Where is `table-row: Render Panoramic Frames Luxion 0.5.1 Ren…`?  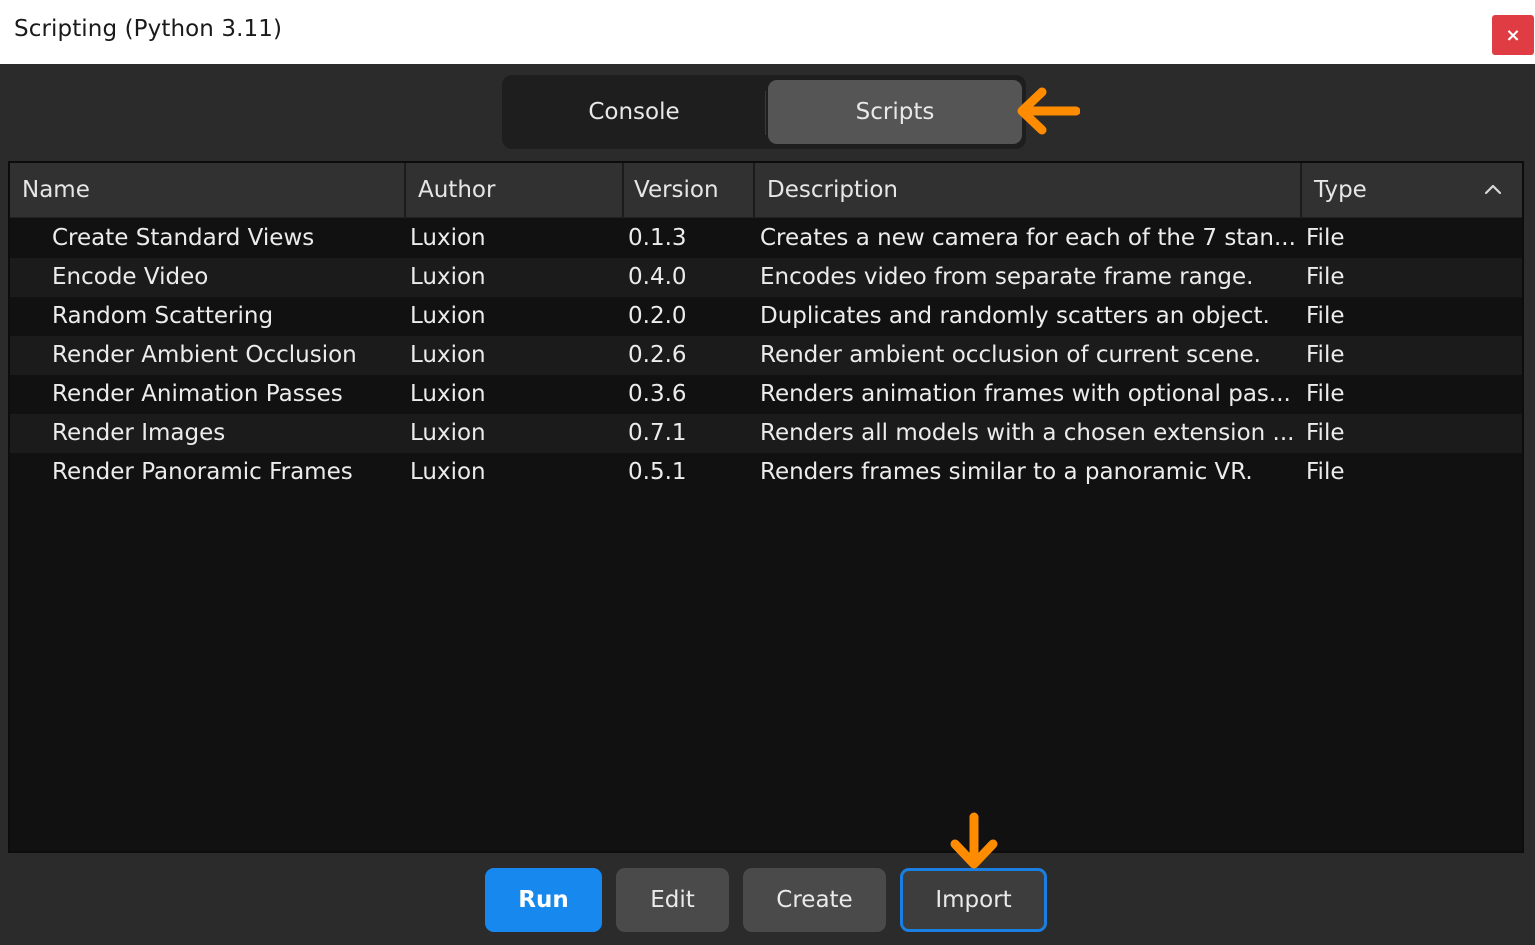
table-row: Render Panoramic Frames Luxion 0.5.1 Ren… is located at coordinates (766, 472).